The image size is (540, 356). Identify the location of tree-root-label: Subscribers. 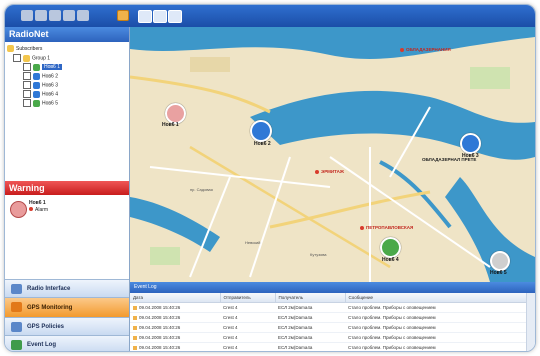
(29, 49).